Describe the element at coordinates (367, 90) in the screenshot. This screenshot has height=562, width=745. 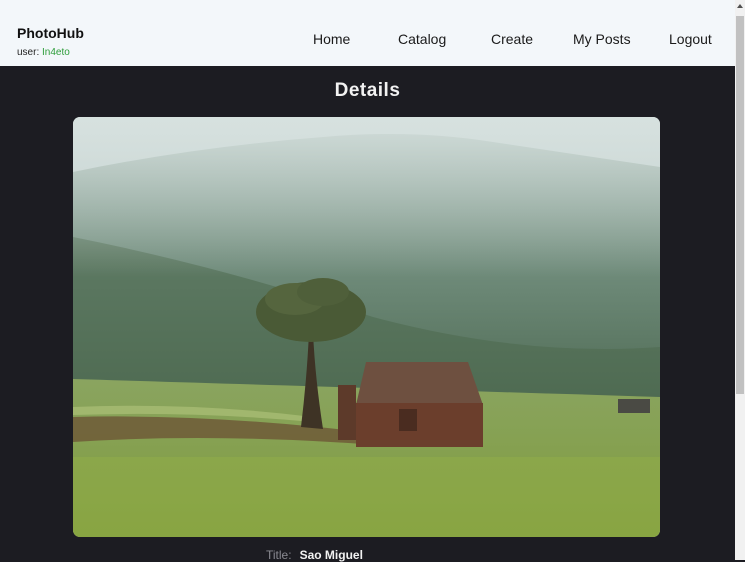
I see `page-title: Details` at that location.